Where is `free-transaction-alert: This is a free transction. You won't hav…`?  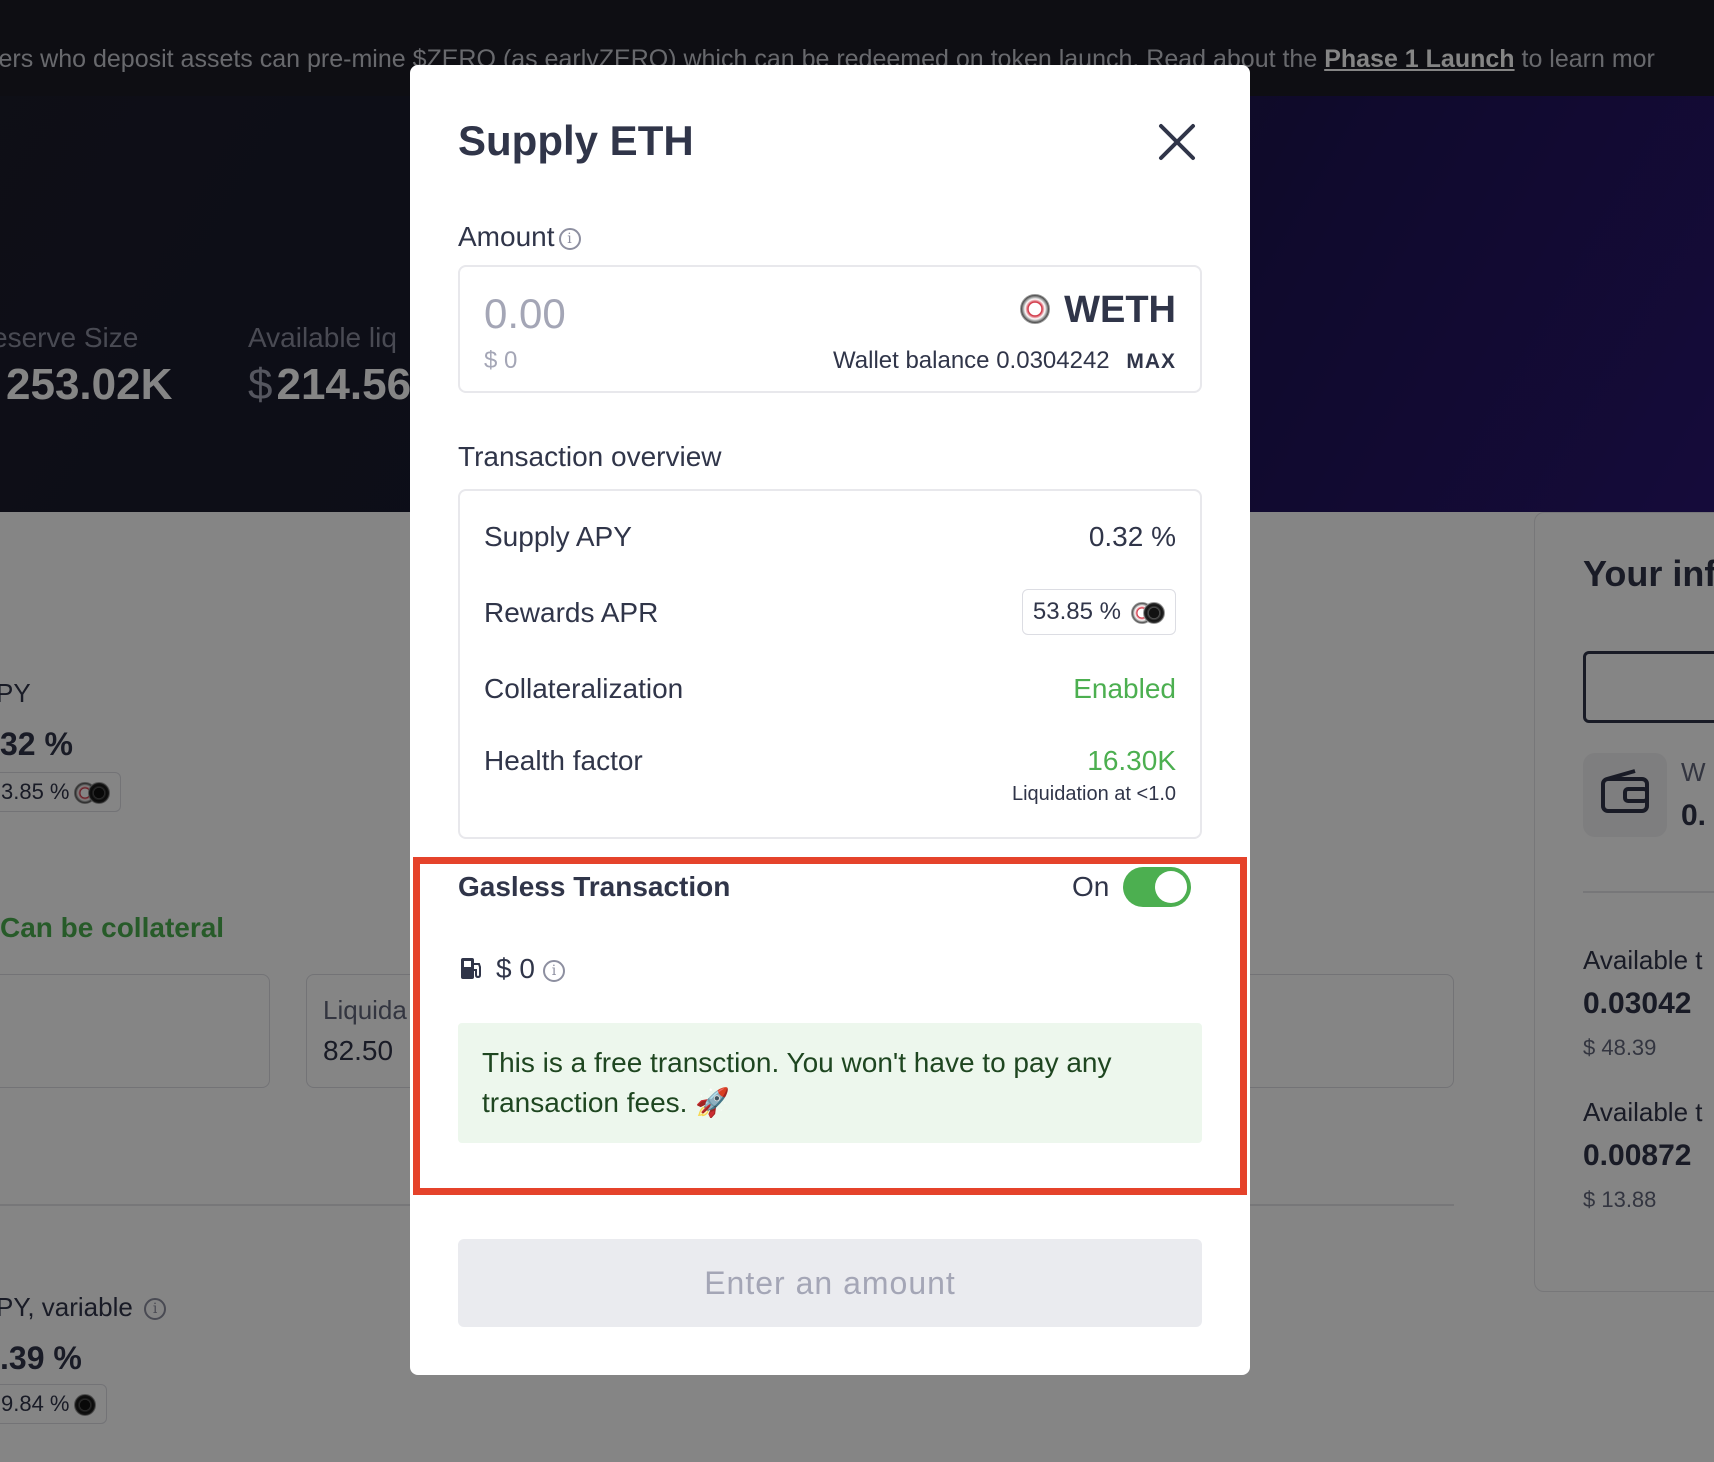 free-transaction-alert: This is a free transction. You won't hav… is located at coordinates (830, 1083).